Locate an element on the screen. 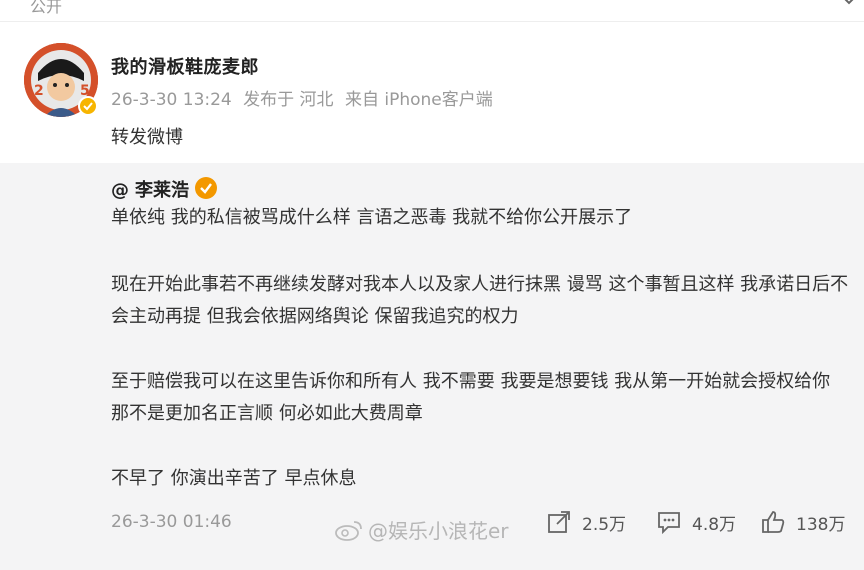  repost-count: 2.5万 is located at coordinates (604, 524).